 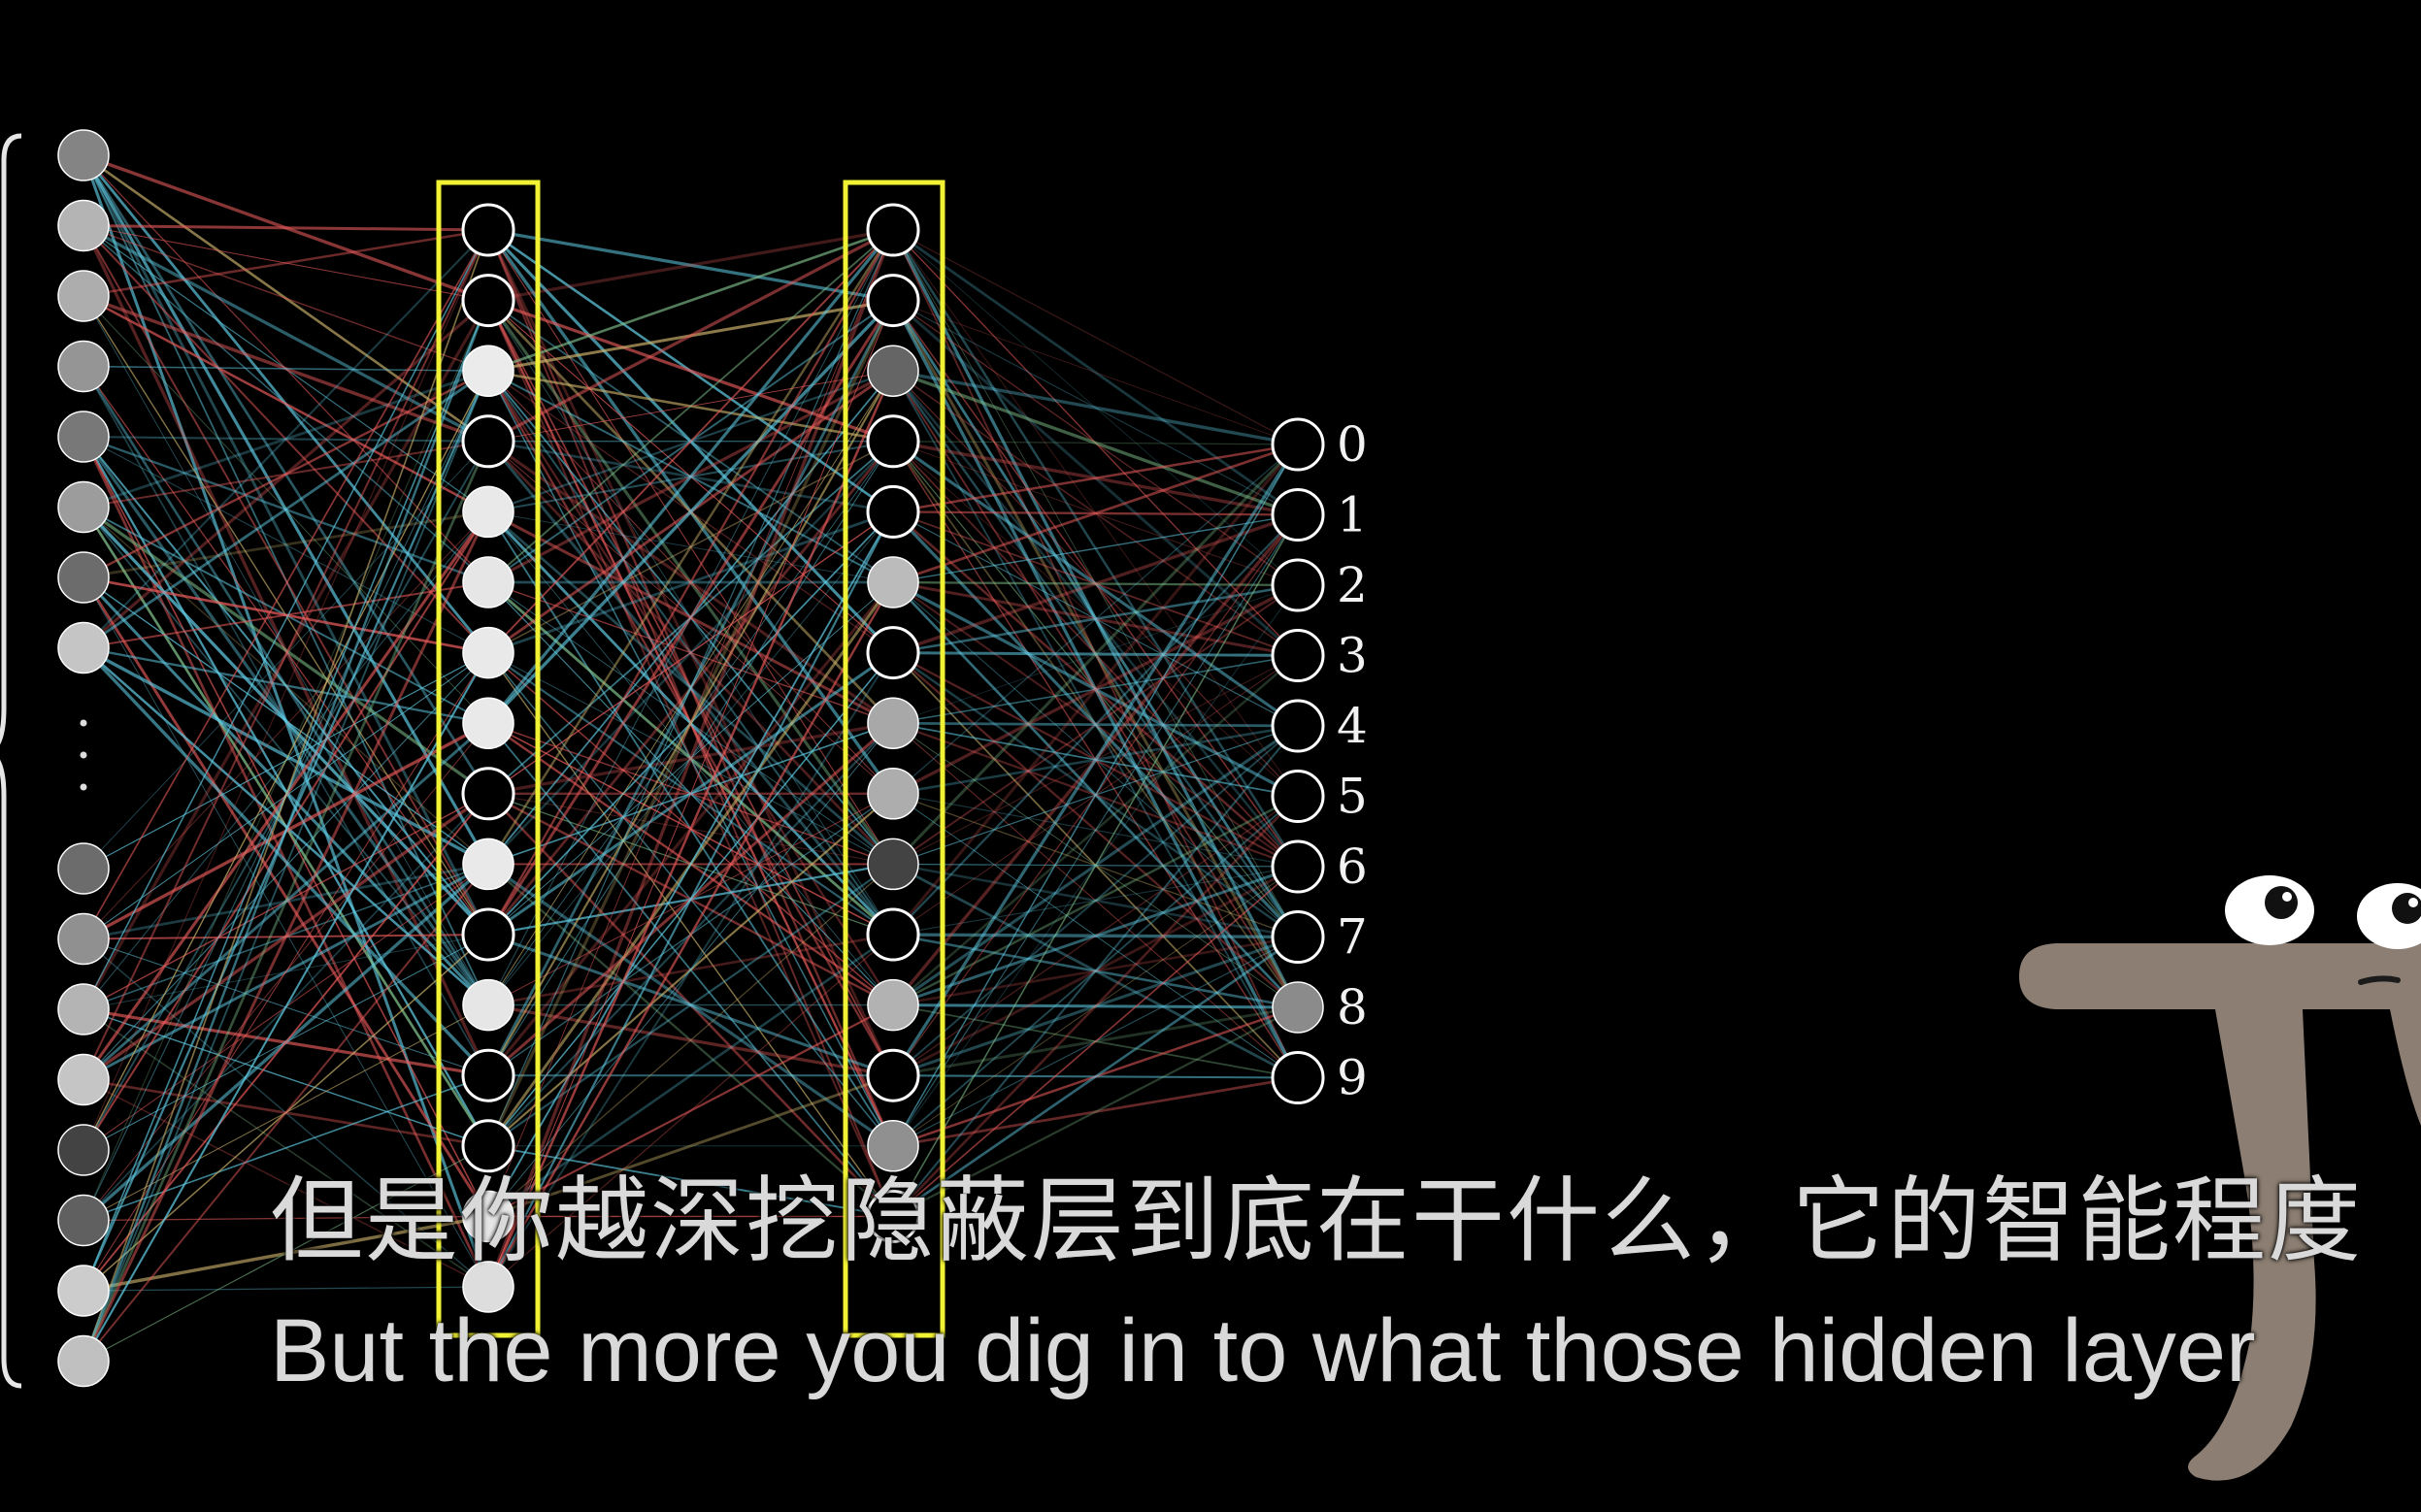 What do you see at coordinates (2379, 980) in the screenshot?
I see `pi-creature-mouth` at bounding box center [2379, 980].